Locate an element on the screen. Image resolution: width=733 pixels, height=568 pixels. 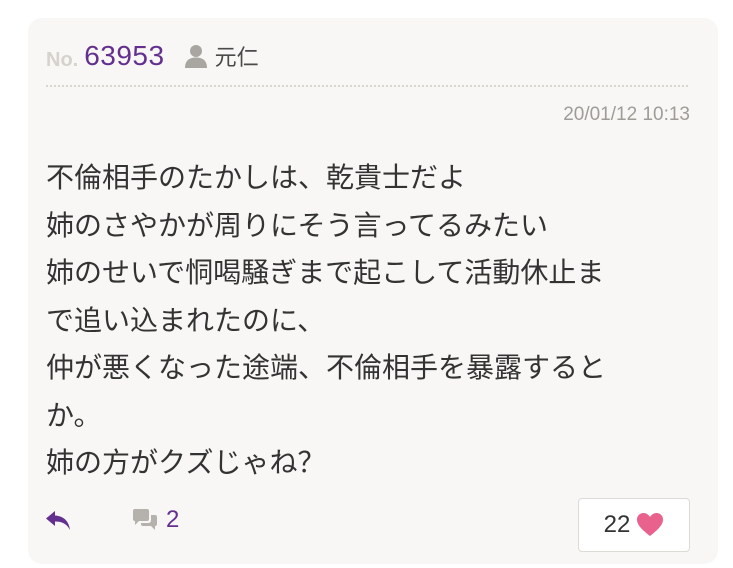
post-timestamp: 20/01/12 10:13 is located at coordinates (626, 114).